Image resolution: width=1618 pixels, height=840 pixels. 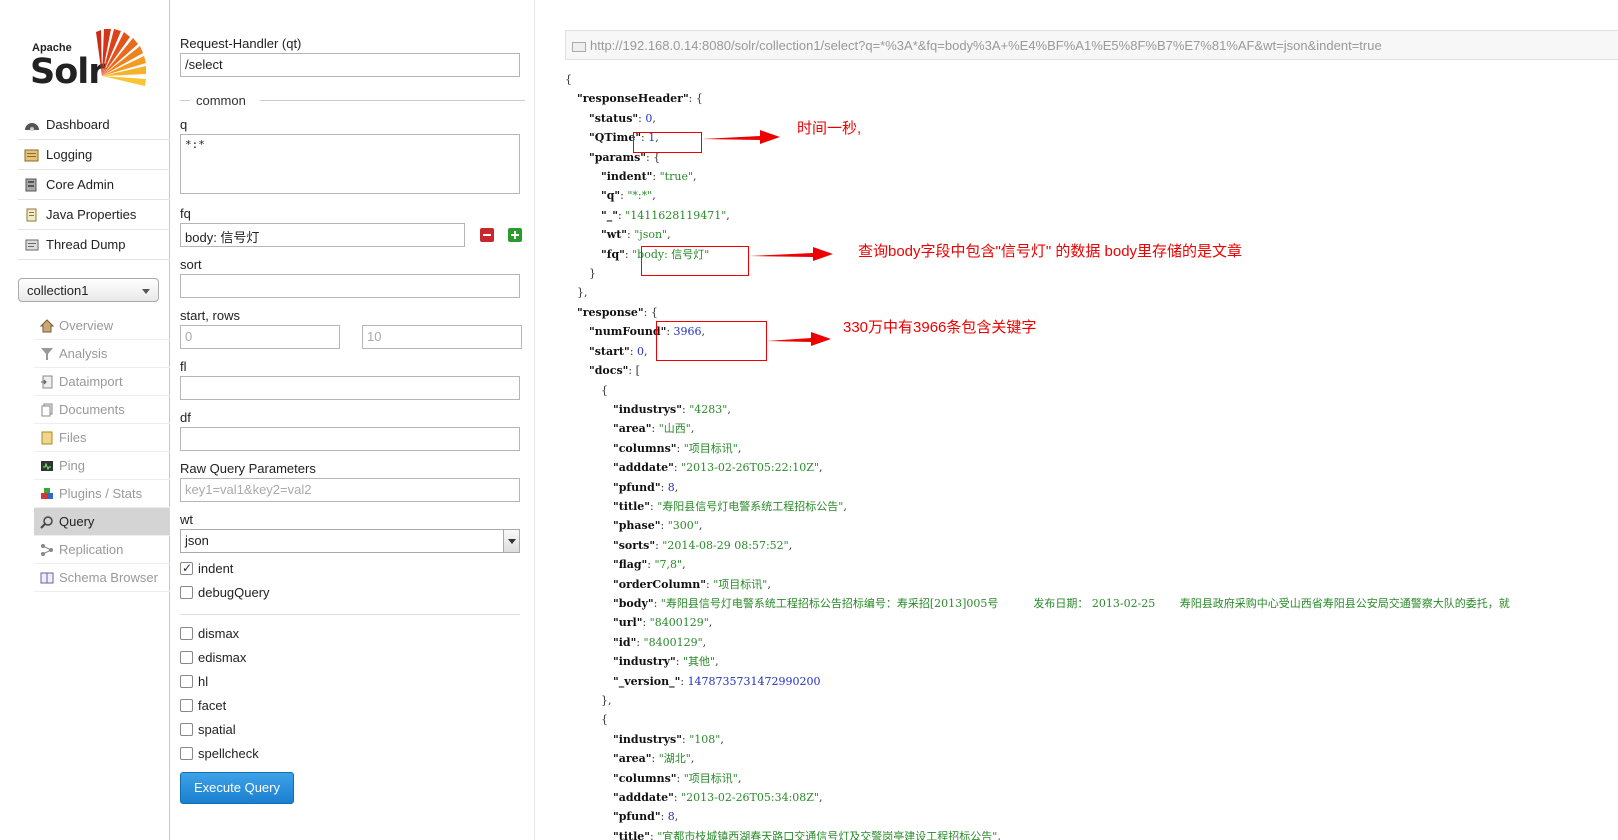 I want to click on nav-plugins-stats: Plugins / Stats, so click(x=102, y=494).